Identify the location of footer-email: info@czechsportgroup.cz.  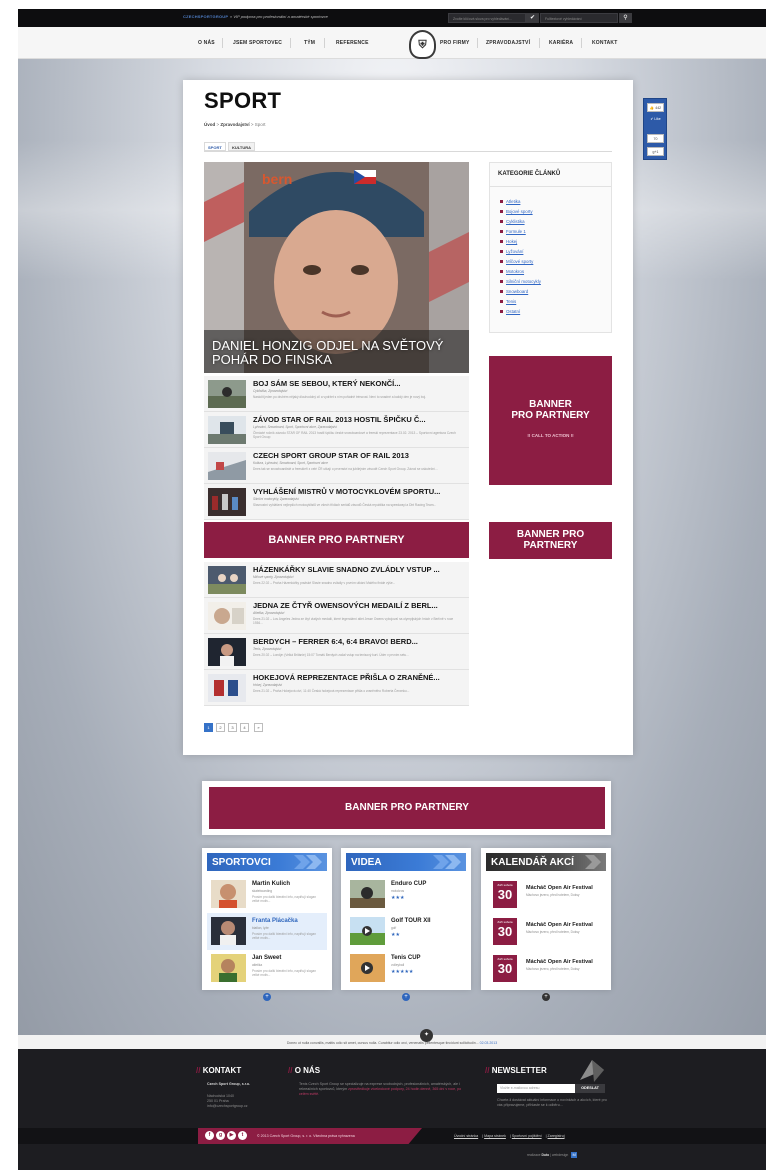
(227, 1106).